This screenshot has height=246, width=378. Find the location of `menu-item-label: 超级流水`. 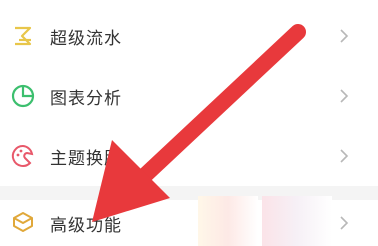

menu-item-label: 超级流水 is located at coordinates (86, 38).